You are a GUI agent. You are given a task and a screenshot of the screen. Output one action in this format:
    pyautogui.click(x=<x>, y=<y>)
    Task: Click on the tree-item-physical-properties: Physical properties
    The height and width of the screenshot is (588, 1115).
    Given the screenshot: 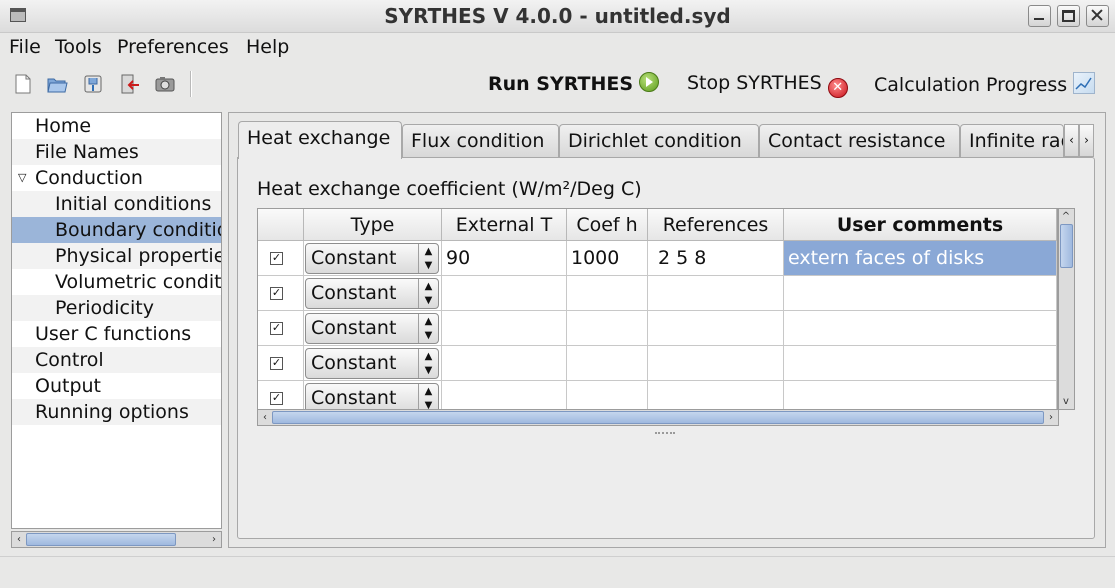 What is the action you would take?
    pyautogui.click(x=116, y=256)
    